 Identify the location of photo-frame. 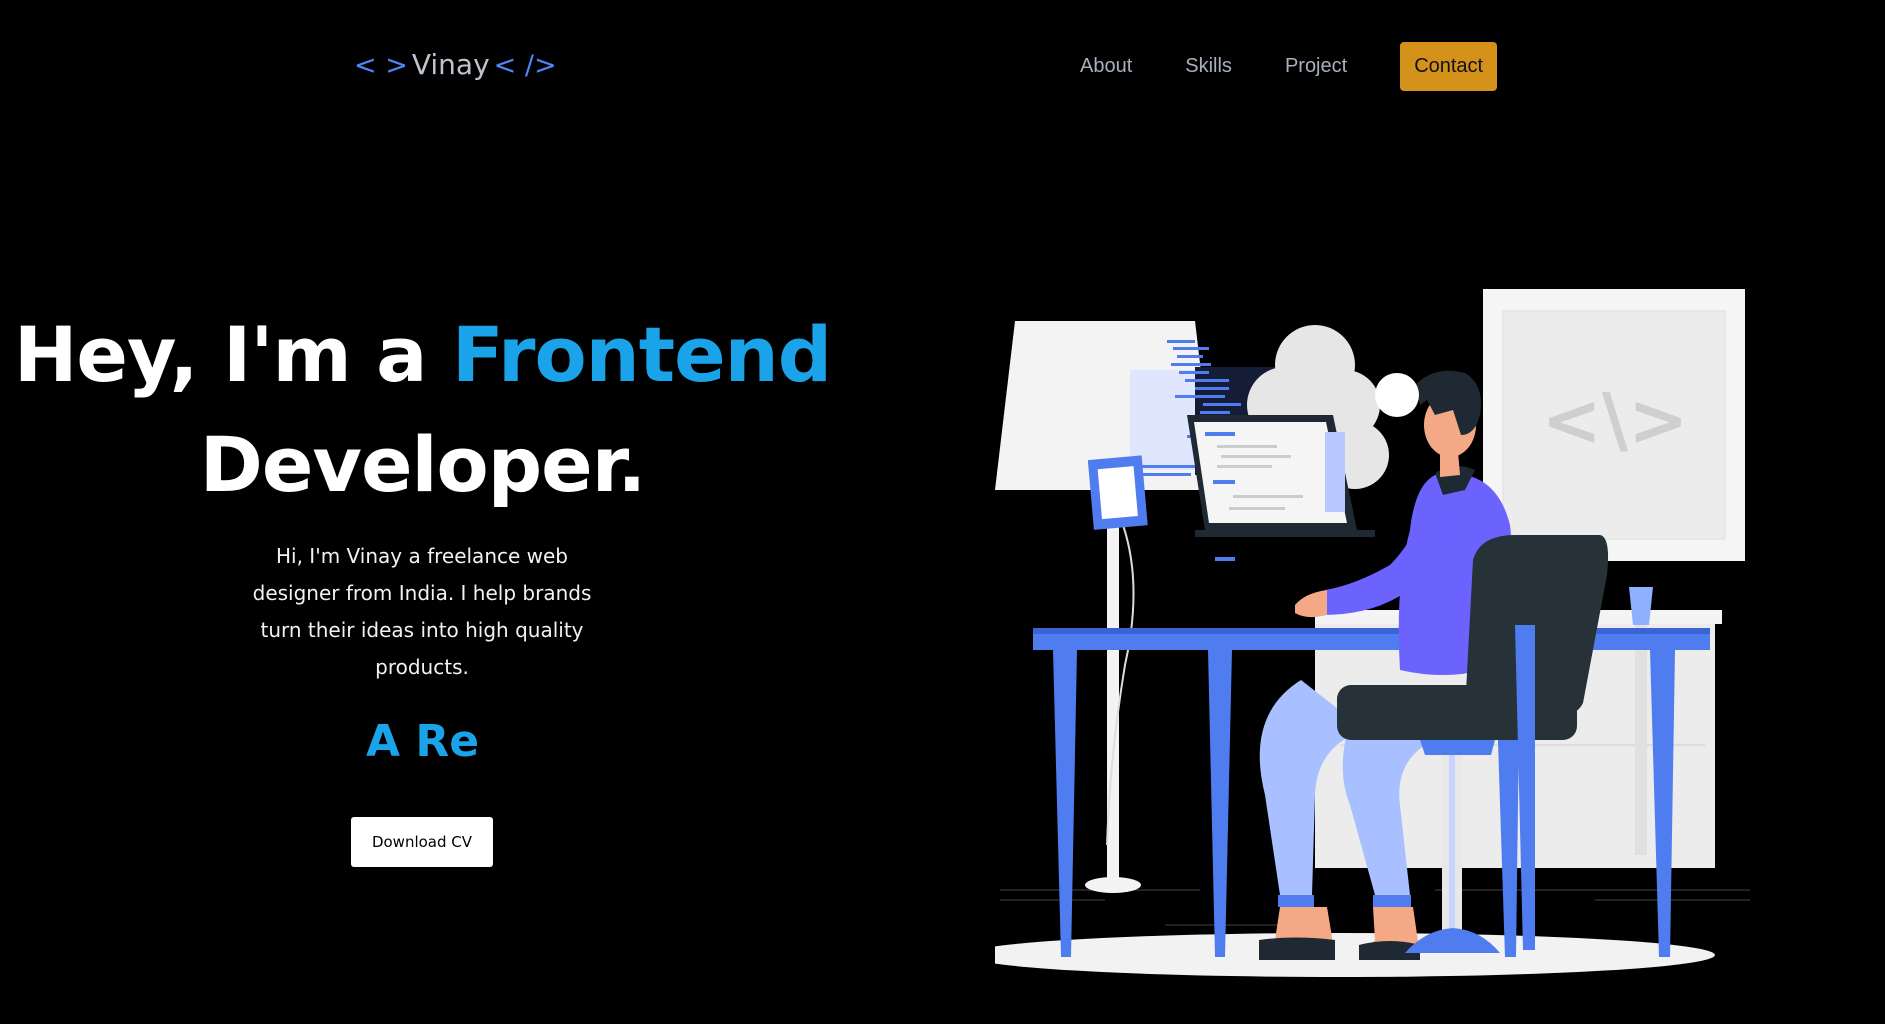
(1117, 492).